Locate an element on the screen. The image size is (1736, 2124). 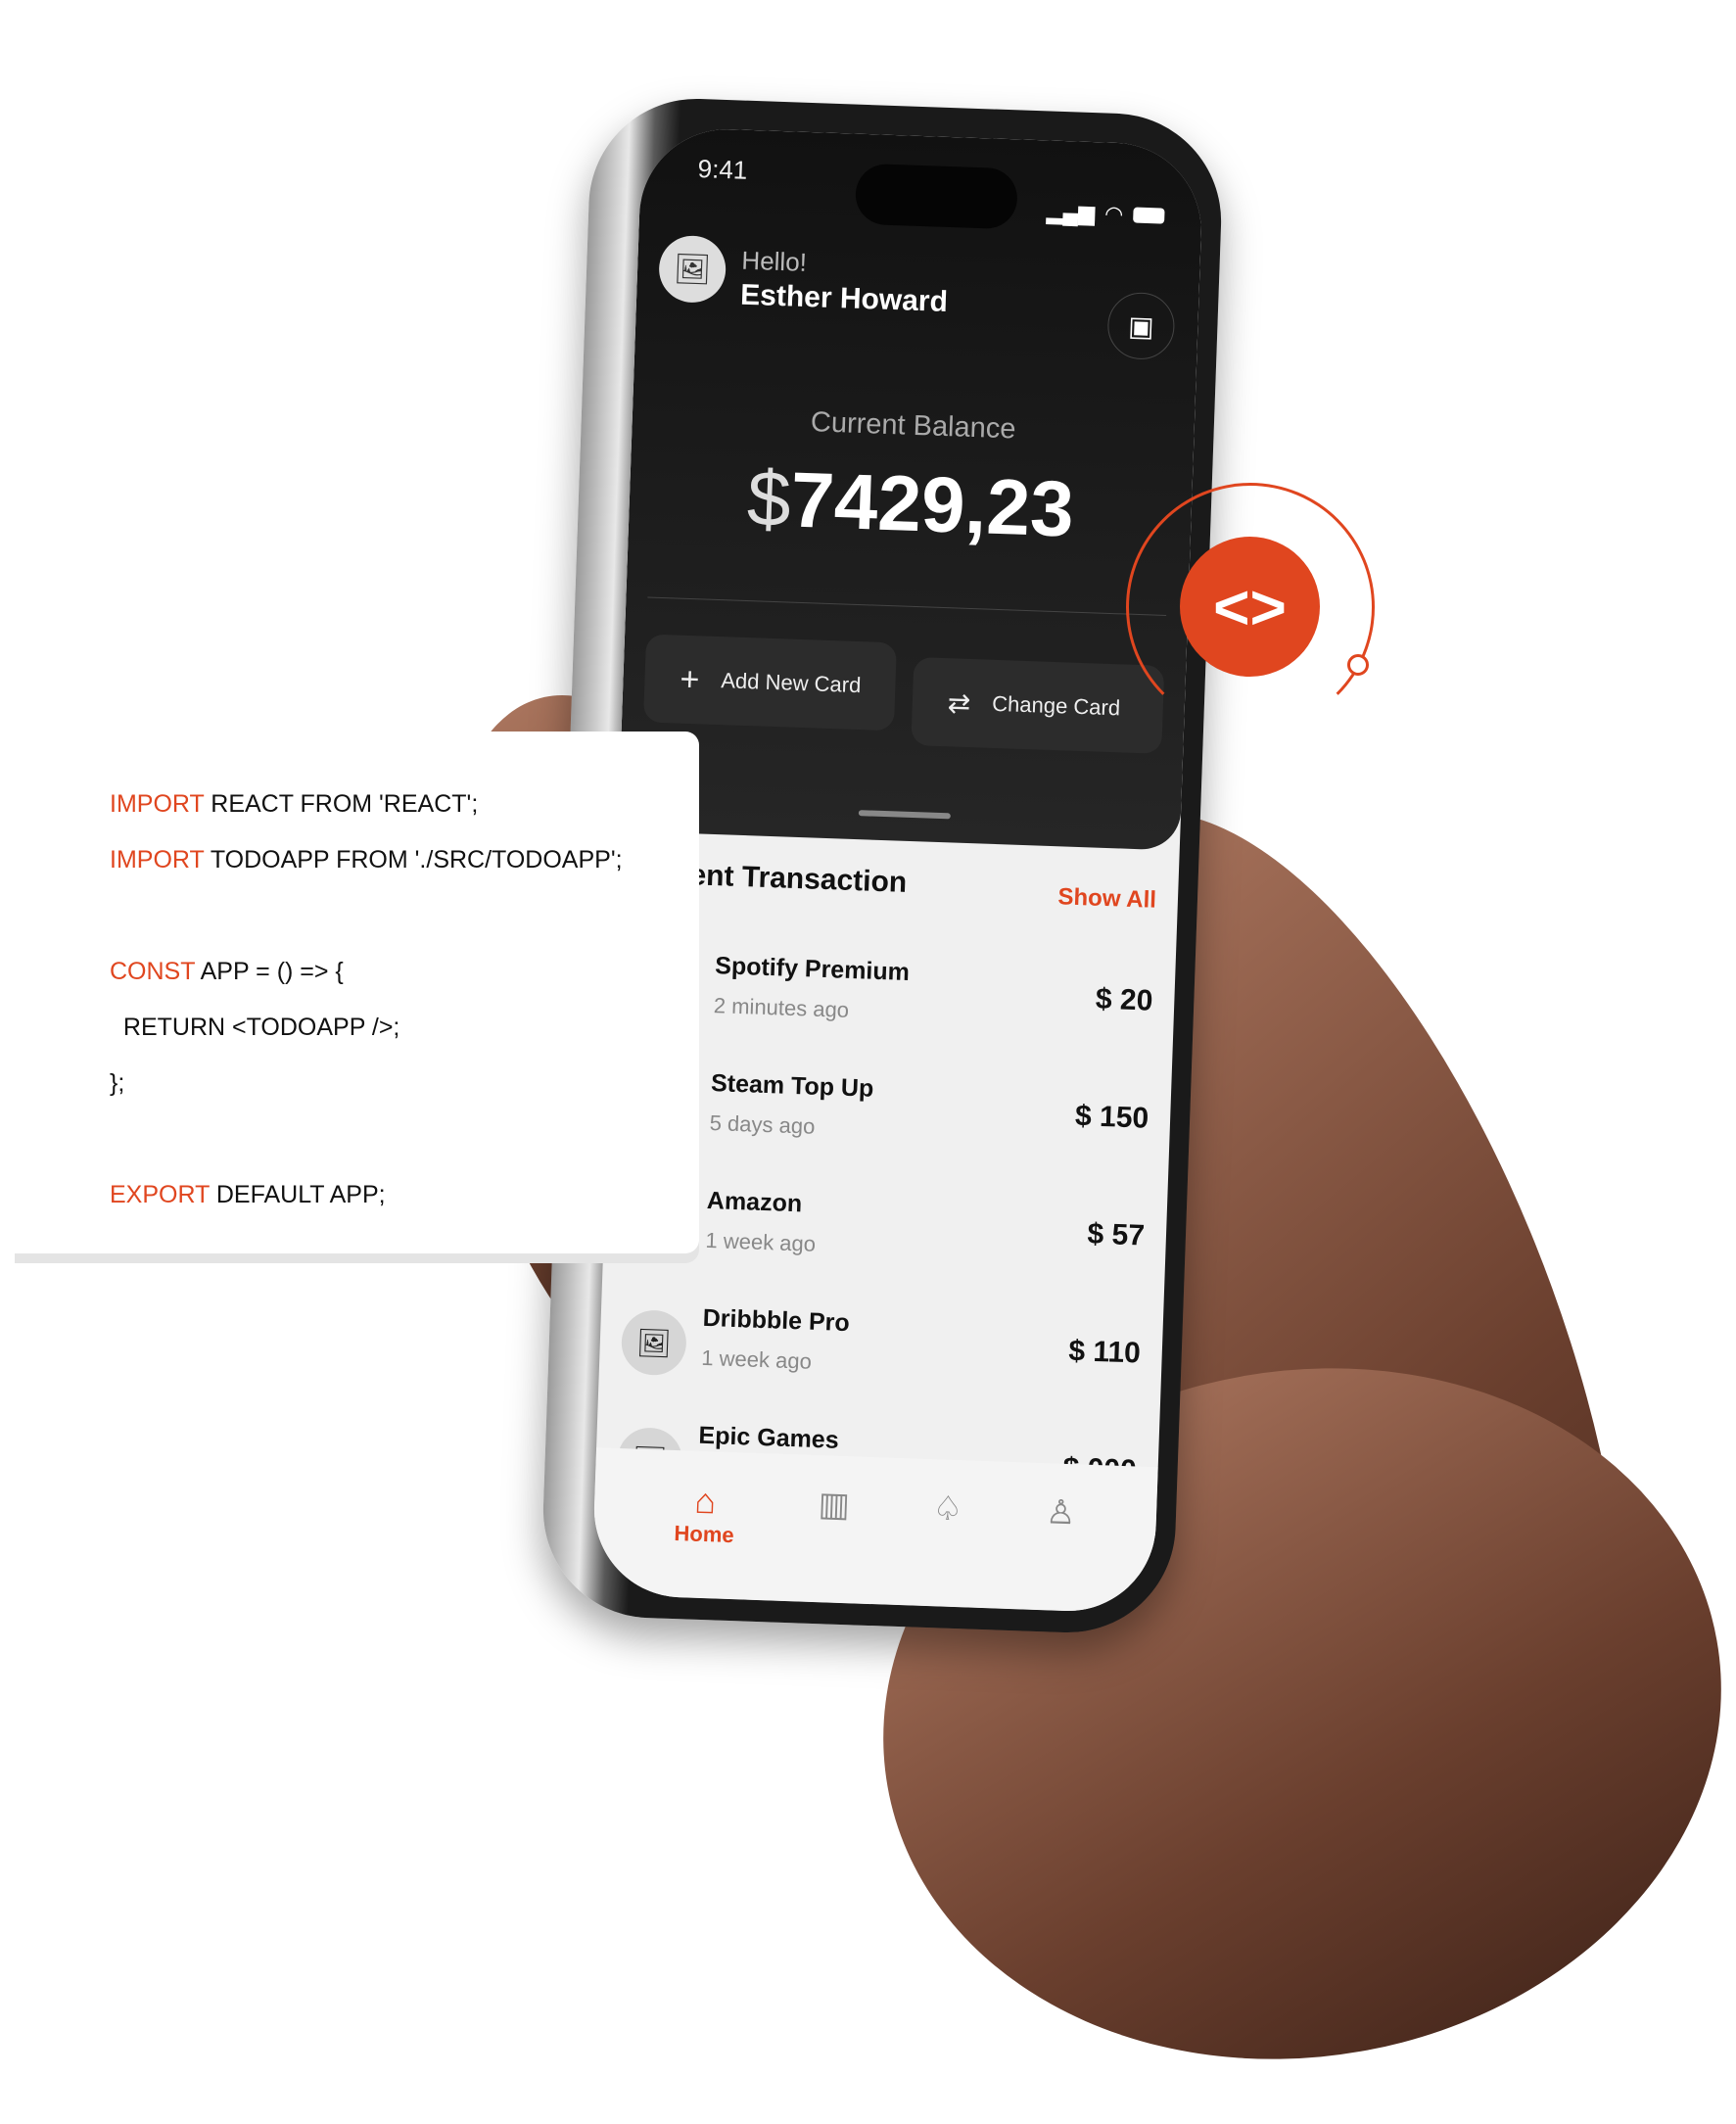
sheet-handle is located at coordinates (904, 815).